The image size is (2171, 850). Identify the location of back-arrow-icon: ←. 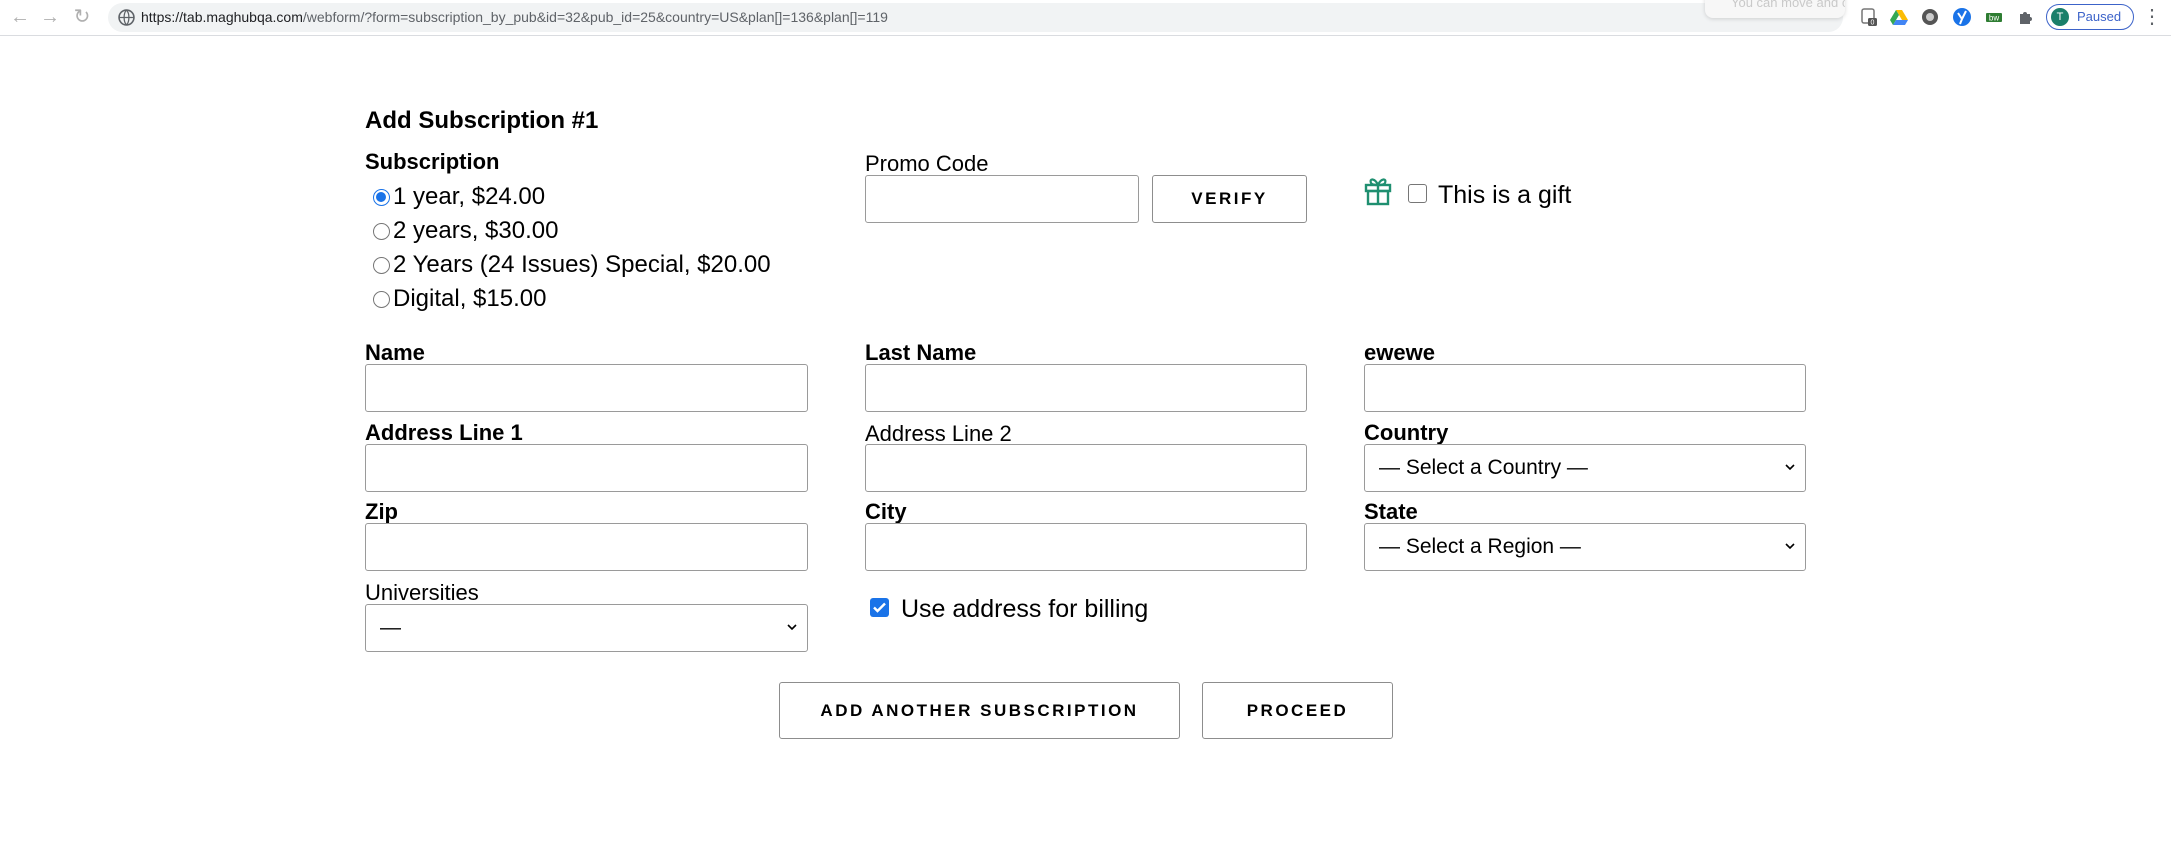
(20, 17).